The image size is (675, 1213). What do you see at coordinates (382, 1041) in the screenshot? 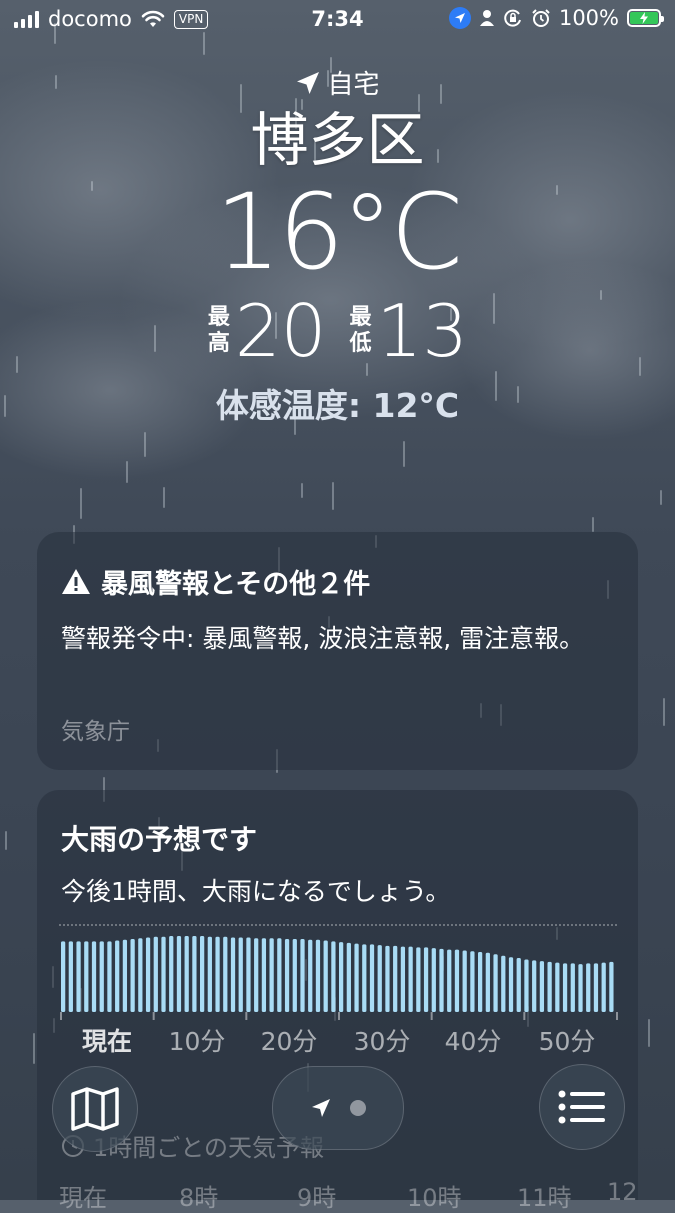
I see `axis-label: 30分` at bounding box center [382, 1041].